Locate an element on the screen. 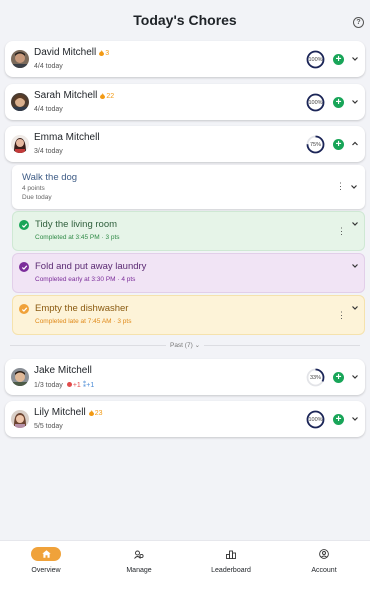 The width and height of the screenshot is (370, 592). nav-overview: Overview is located at coordinates (46, 560).